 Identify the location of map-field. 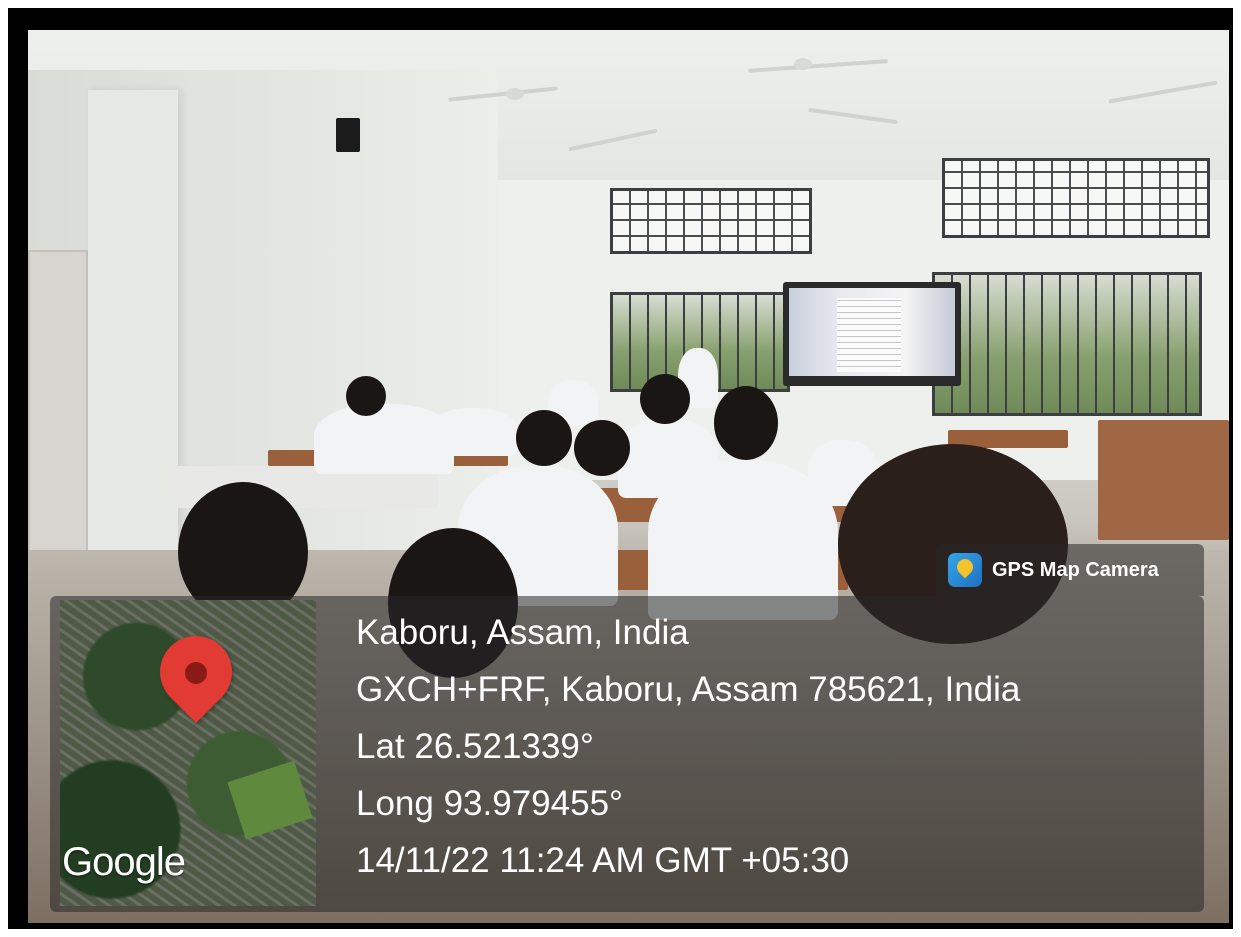
(270, 800).